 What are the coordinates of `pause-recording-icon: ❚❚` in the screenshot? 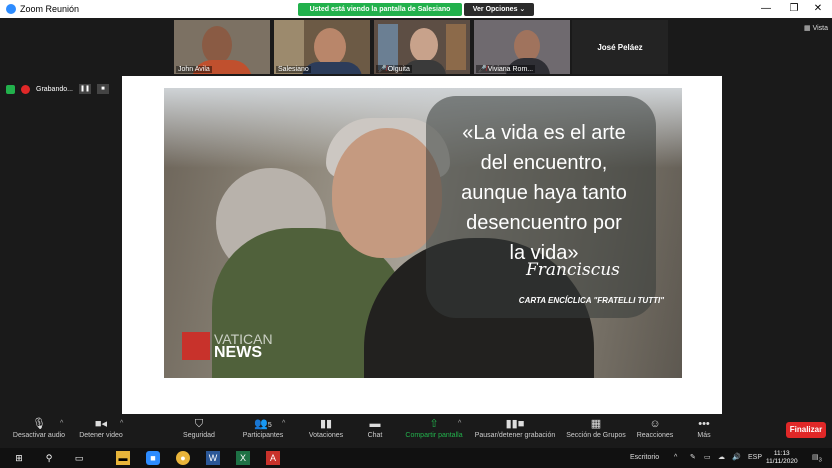 It's located at (84, 89).